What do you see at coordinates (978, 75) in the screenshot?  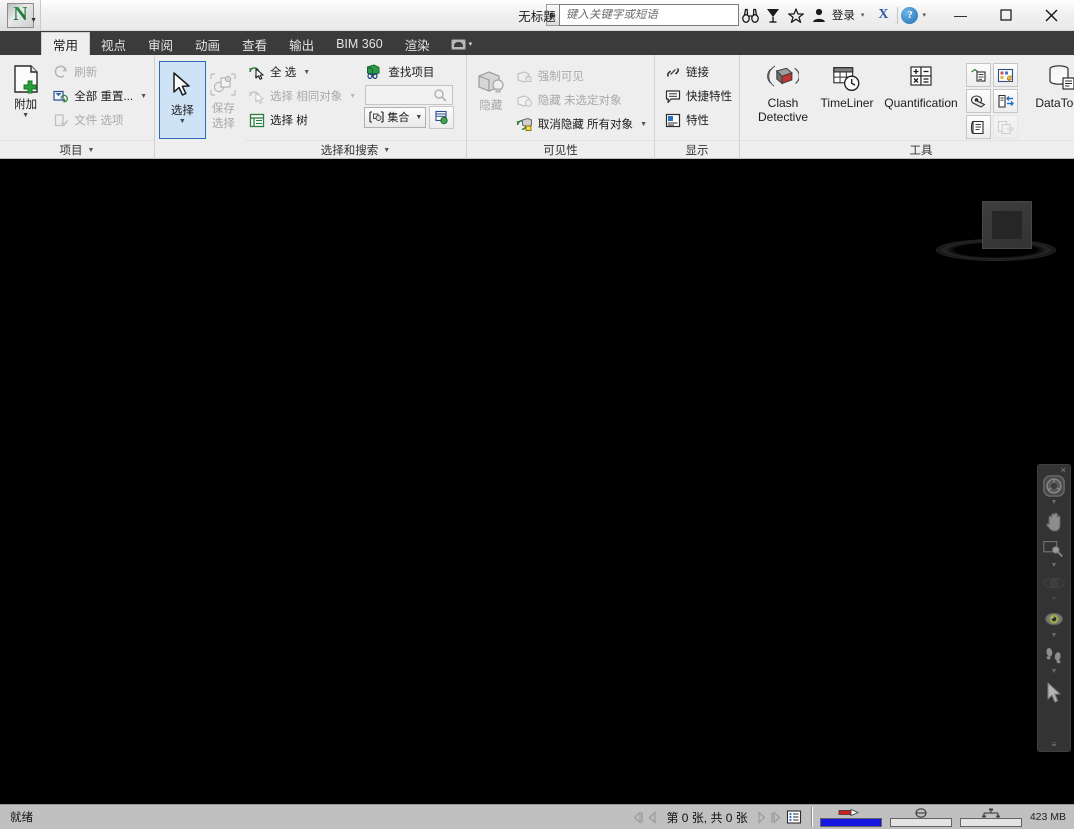 I see `appearance-profiler-icon` at bounding box center [978, 75].